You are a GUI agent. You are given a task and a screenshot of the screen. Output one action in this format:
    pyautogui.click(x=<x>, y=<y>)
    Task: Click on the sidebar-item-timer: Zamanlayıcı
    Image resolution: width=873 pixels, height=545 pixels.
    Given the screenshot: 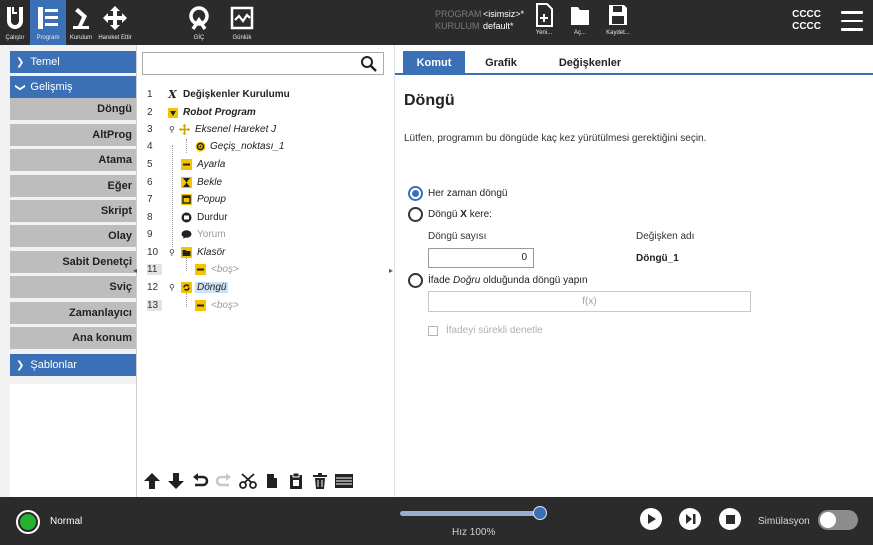 What is the action you would take?
    pyautogui.click(x=73, y=314)
    